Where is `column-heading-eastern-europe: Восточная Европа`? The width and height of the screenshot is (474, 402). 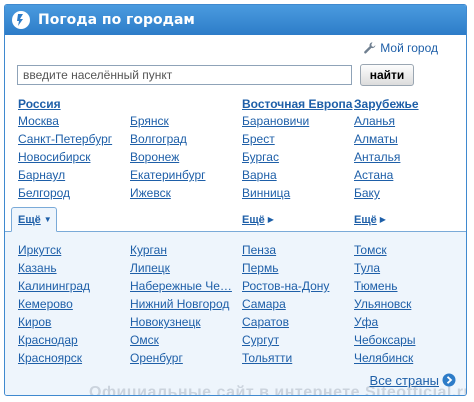 column-heading-eastern-europe: Восточная Европа is located at coordinates (297, 104).